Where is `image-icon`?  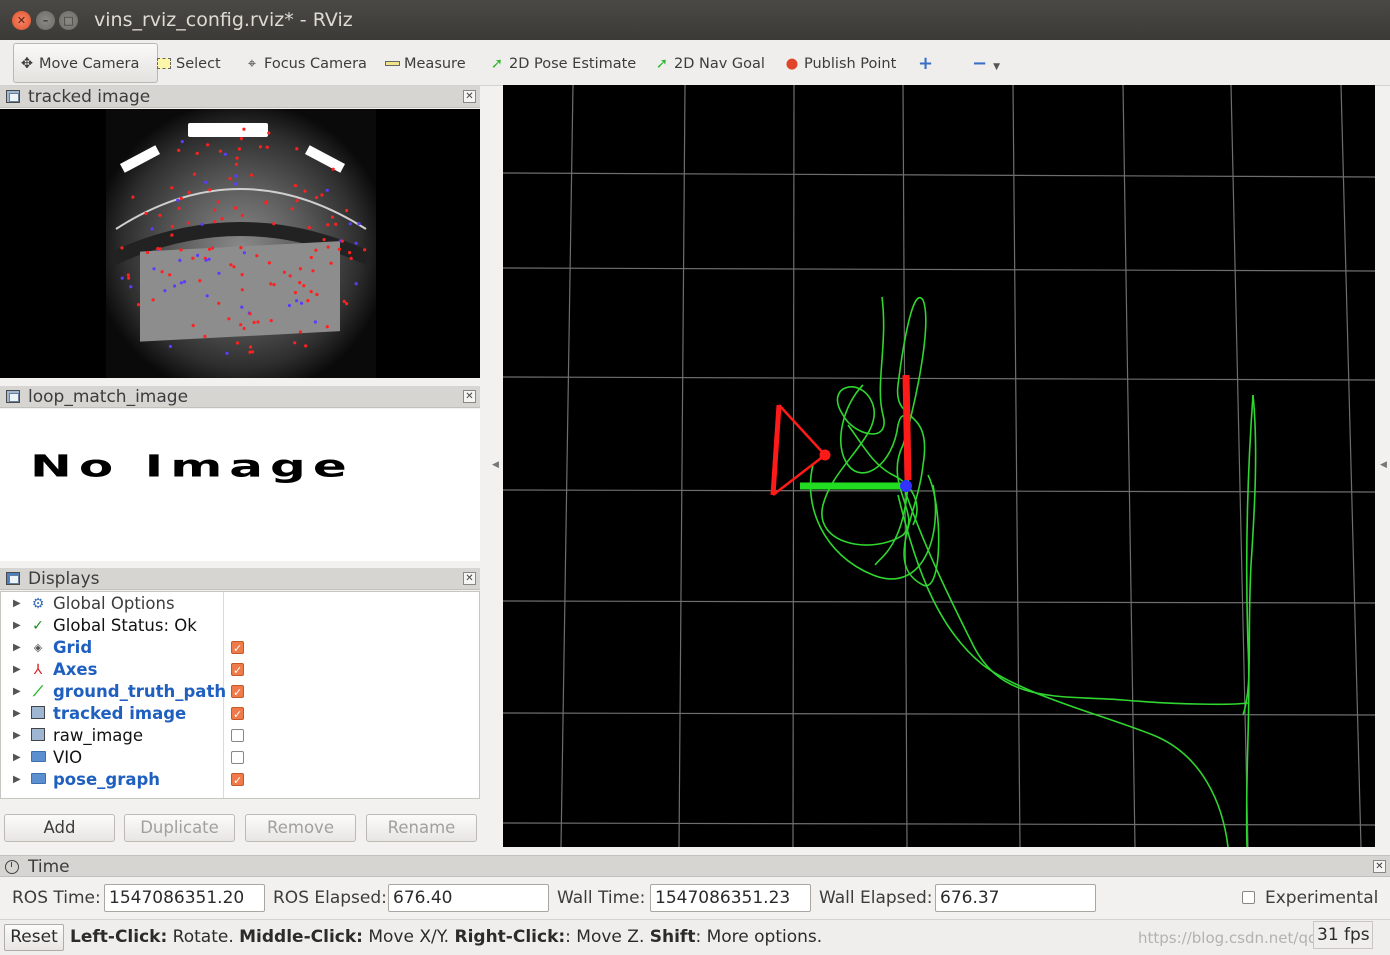
image-icon is located at coordinates (13, 96).